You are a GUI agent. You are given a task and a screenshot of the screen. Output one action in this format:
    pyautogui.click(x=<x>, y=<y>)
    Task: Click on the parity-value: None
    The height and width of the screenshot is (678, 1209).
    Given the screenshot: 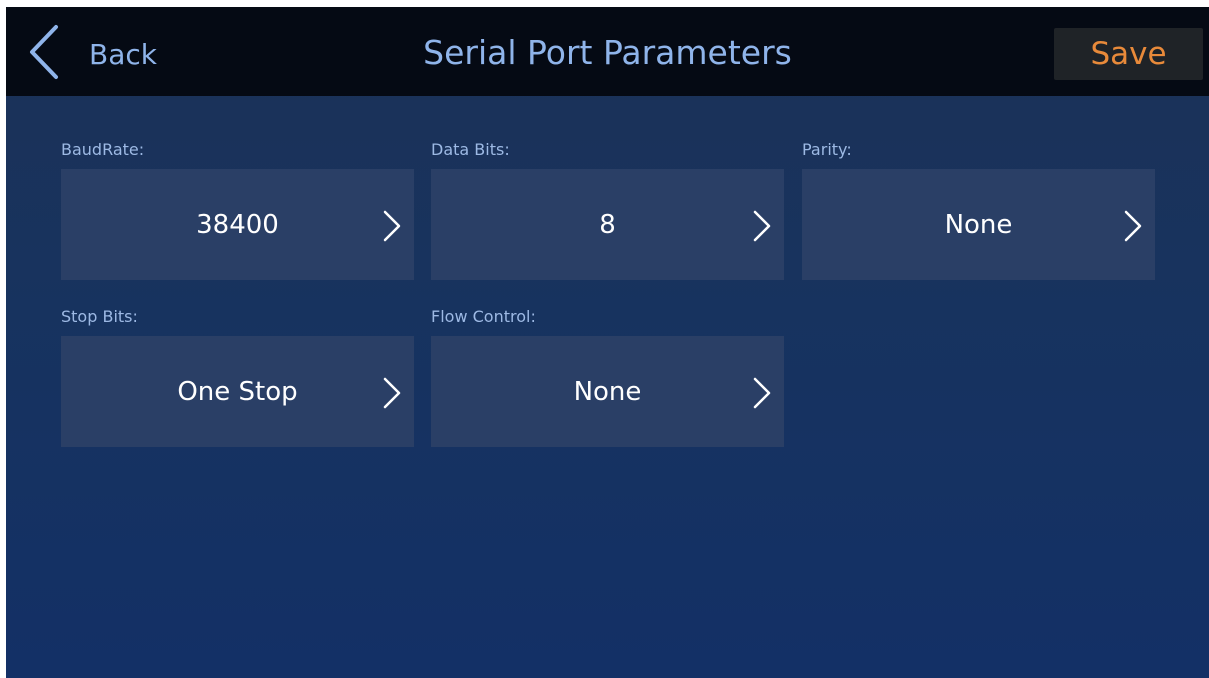 What is the action you would take?
    pyautogui.click(x=978, y=224)
    